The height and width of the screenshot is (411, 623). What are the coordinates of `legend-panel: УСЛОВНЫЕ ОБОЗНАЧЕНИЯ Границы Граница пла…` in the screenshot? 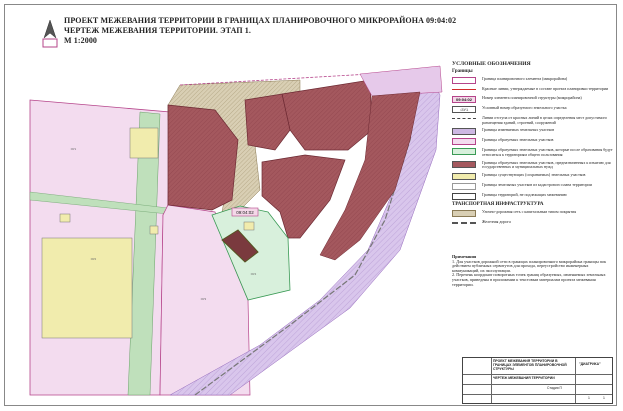 It's located at (534, 145).